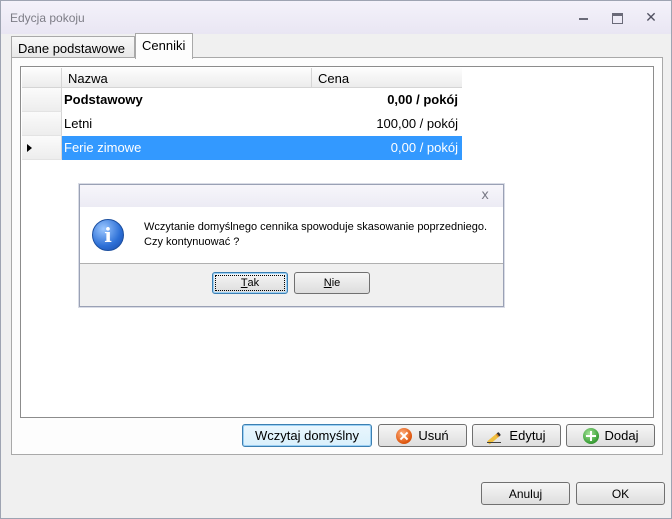  What do you see at coordinates (291, 284) in the screenshot?
I see `dialog-footer: Tak Nie` at bounding box center [291, 284].